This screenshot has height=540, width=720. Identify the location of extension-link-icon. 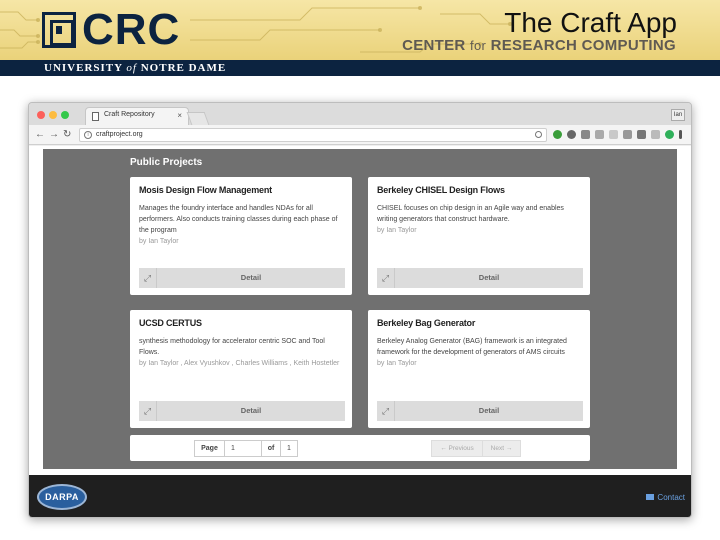
(613, 134).